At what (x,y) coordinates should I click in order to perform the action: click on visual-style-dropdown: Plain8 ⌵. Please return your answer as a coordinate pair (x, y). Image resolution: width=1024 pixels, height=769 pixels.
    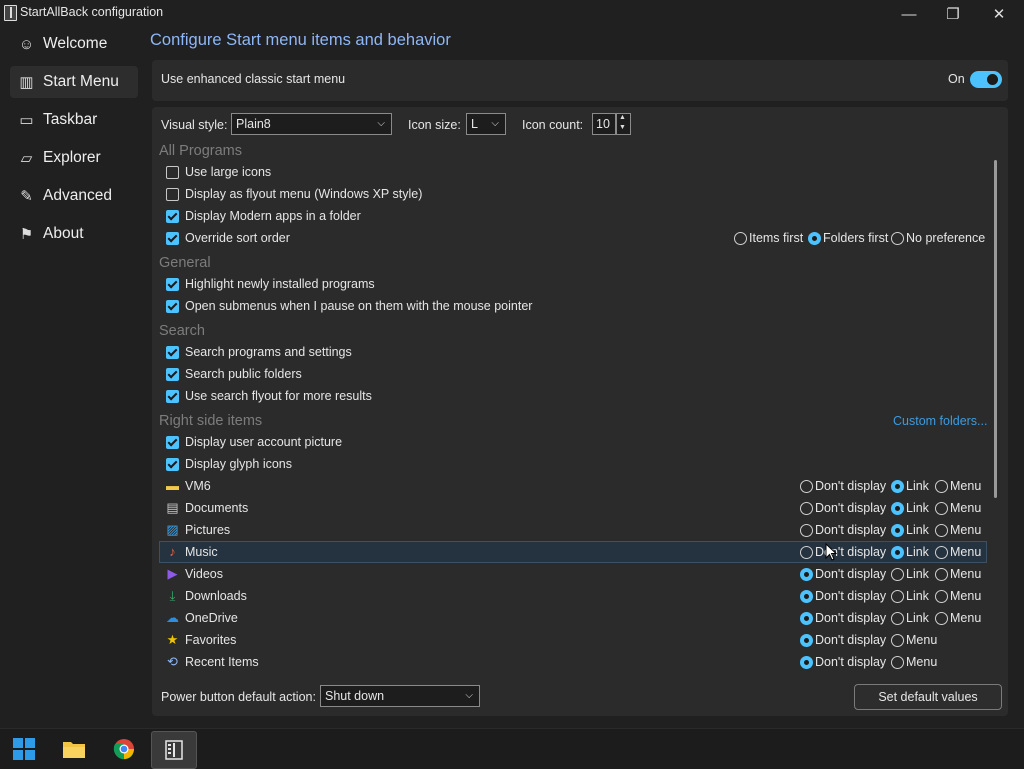
    Looking at the image, I should click on (311, 124).